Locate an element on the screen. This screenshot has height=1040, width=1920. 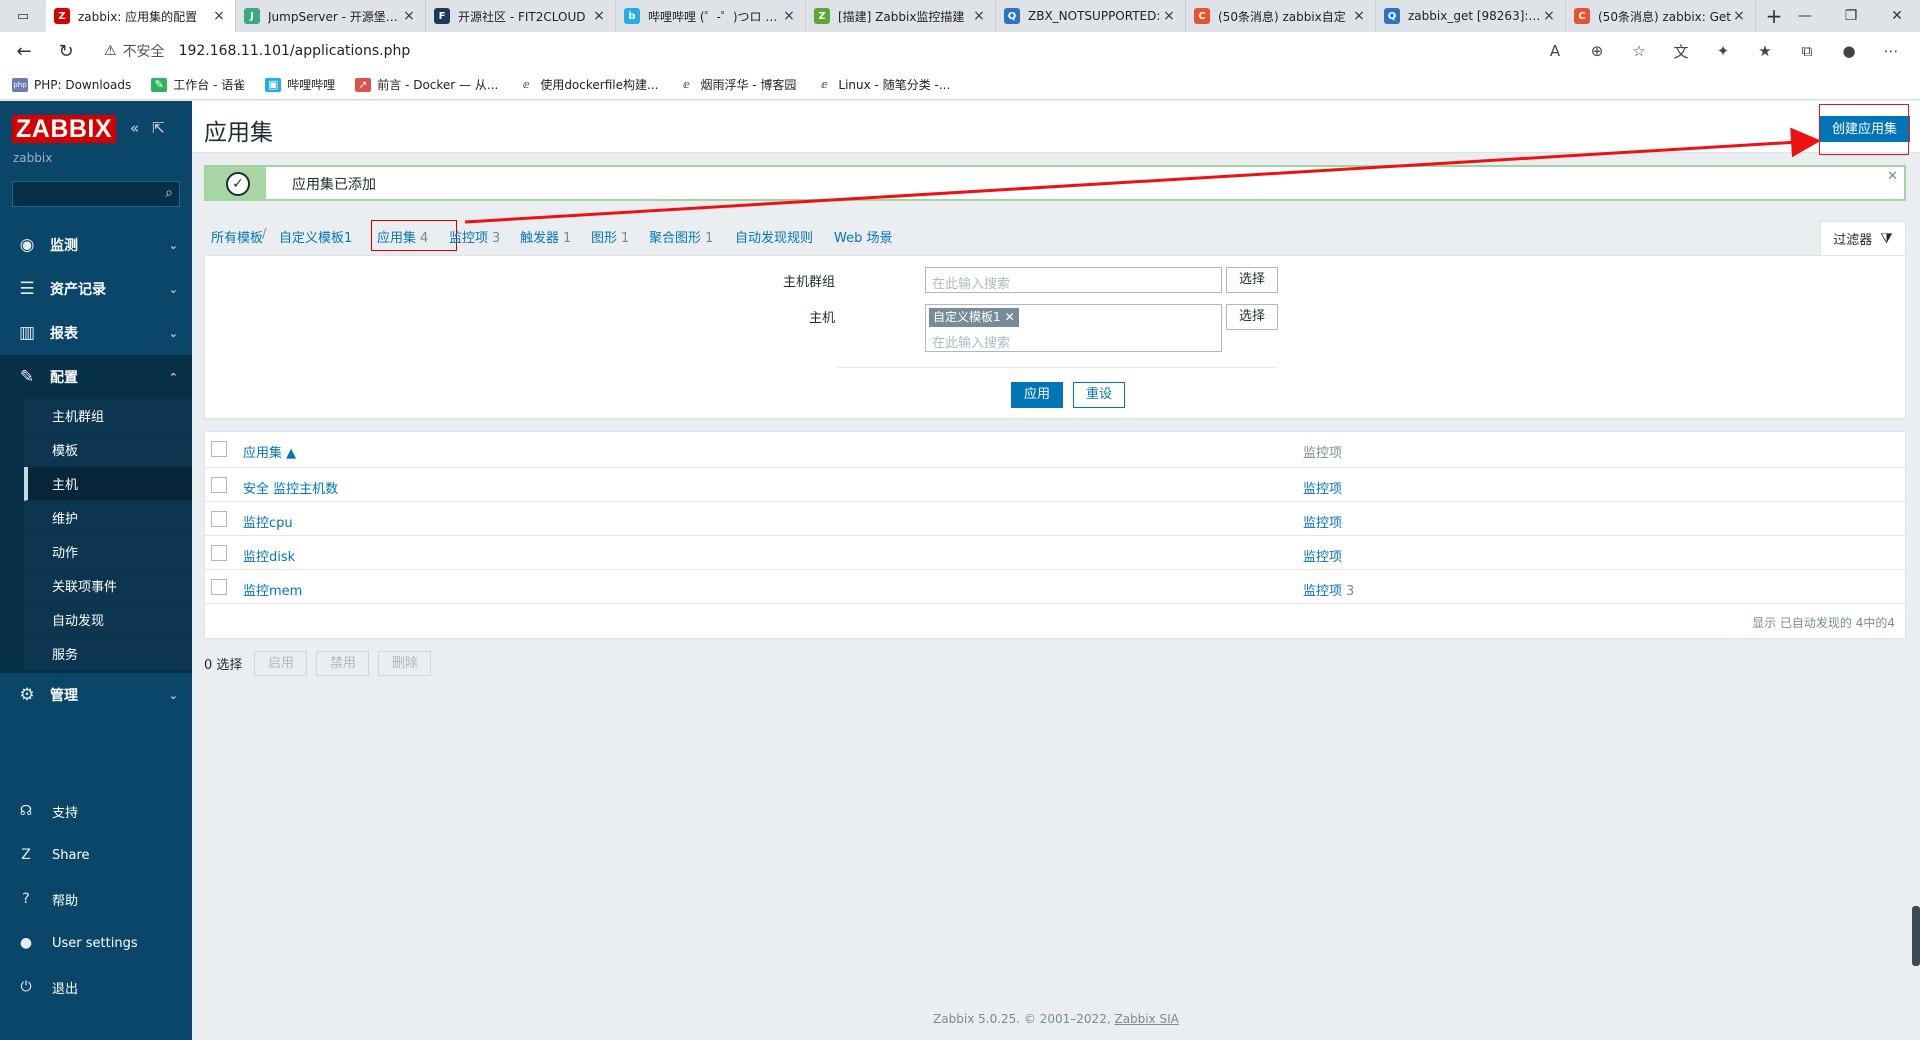
submenu-maintenance: 维护 is located at coordinates (108, 518).